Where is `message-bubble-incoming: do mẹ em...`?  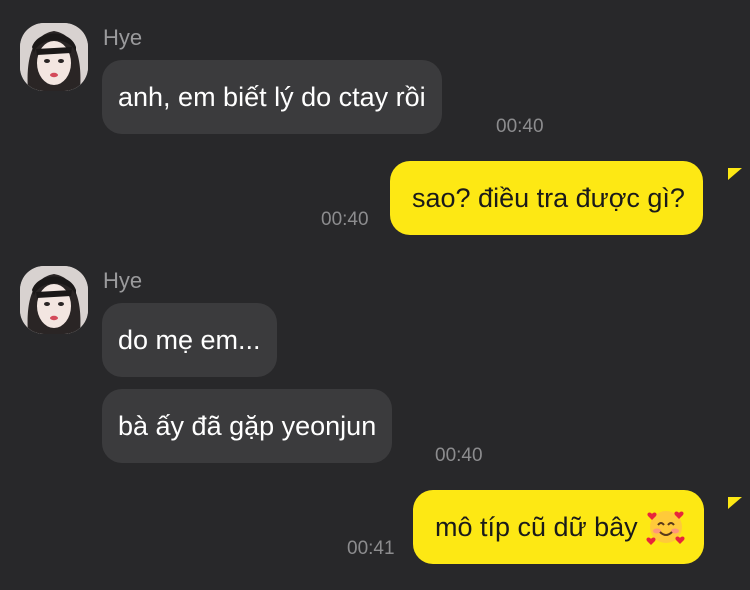
message-bubble-incoming: do mẹ em... is located at coordinates (189, 340).